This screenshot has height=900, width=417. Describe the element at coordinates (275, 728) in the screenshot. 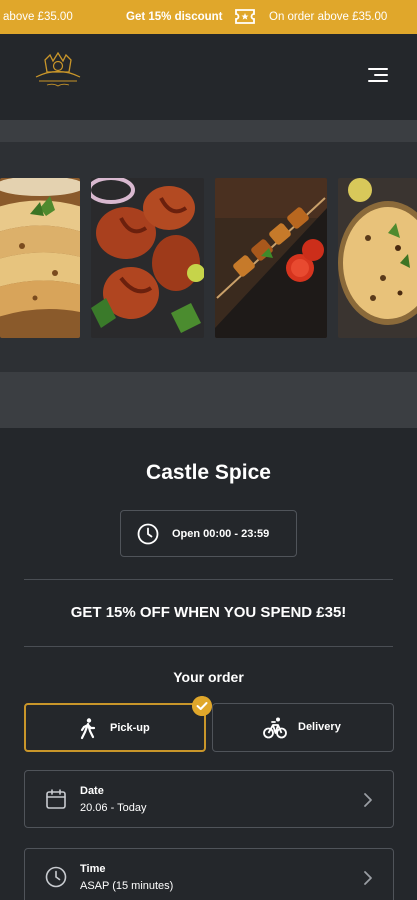

I see `bicycle-icon` at that location.